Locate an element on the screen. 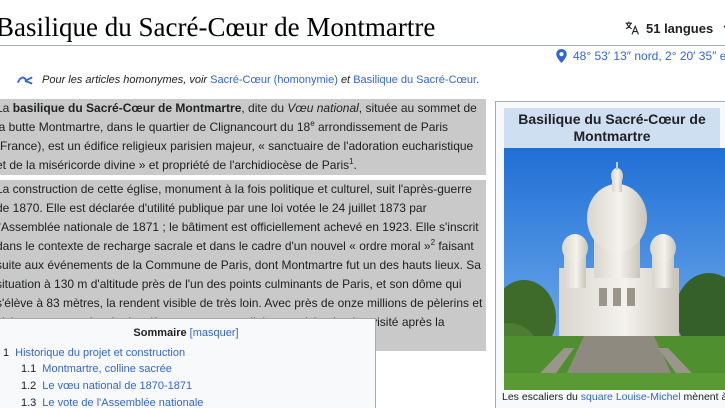  coordinates-link: 48° 53′ 13″ nord, 2° 20′ 35″ est is located at coordinates (649, 56).